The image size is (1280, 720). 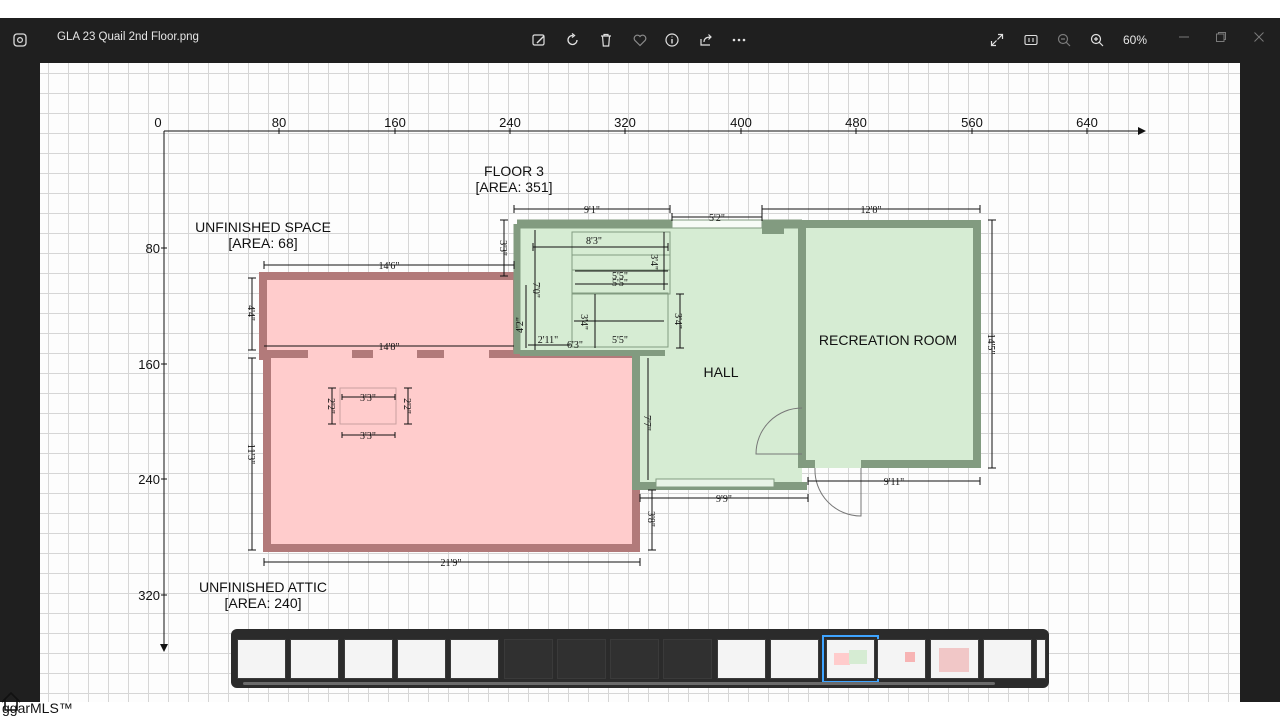 What do you see at coordinates (535, 290) in the screenshot?
I see `dimension-label: 7'0"` at bounding box center [535, 290].